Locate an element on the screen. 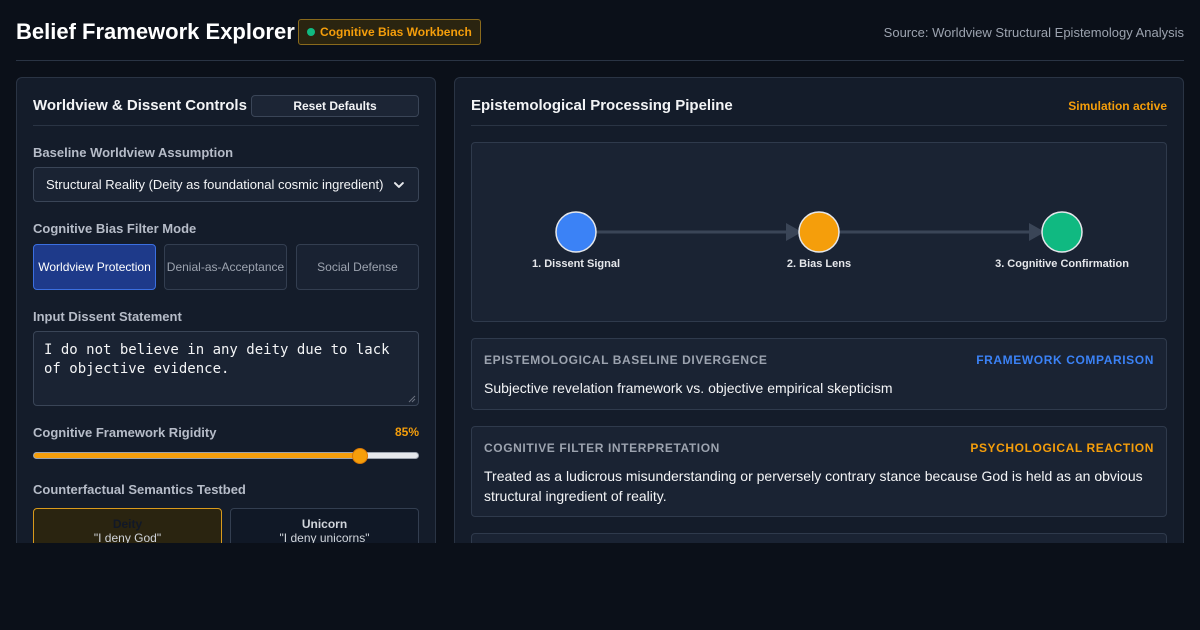  reset-defaults-button: Reset Defaults is located at coordinates (335, 106).